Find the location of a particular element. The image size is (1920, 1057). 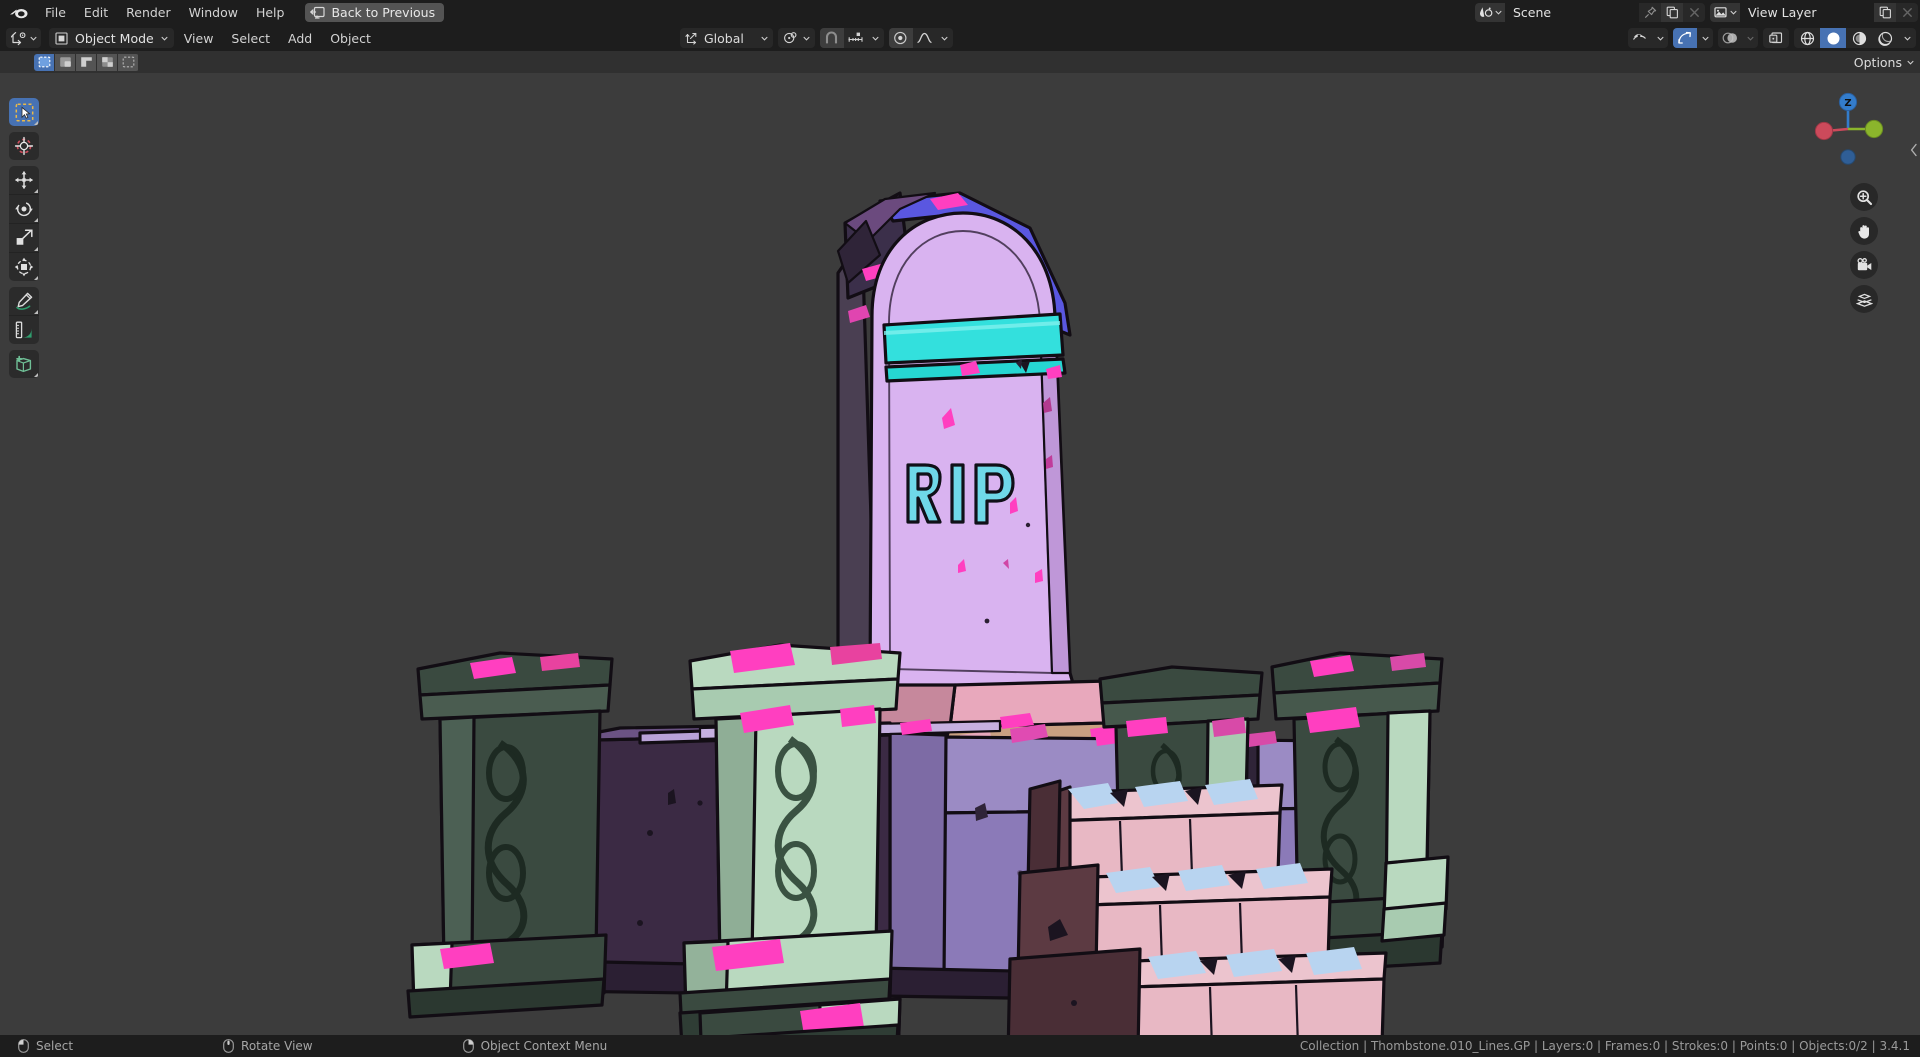

proportional-editing-group is located at coordinates (920, 38).